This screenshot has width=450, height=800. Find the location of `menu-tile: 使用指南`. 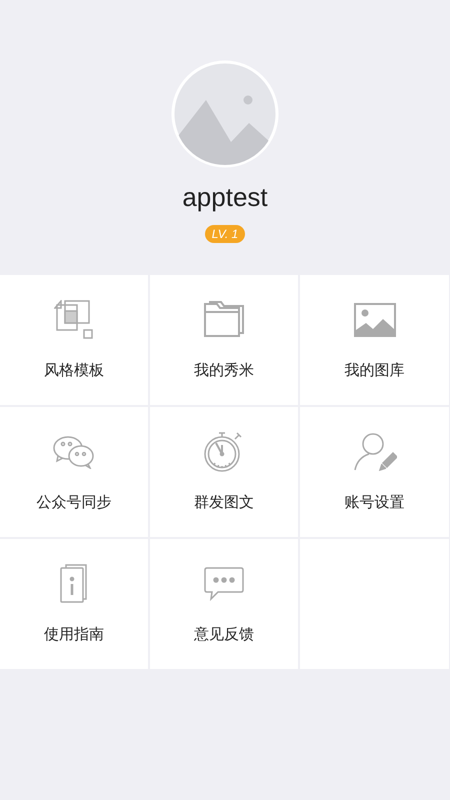

menu-tile: 使用指南 is located at coordinates (74, 604).